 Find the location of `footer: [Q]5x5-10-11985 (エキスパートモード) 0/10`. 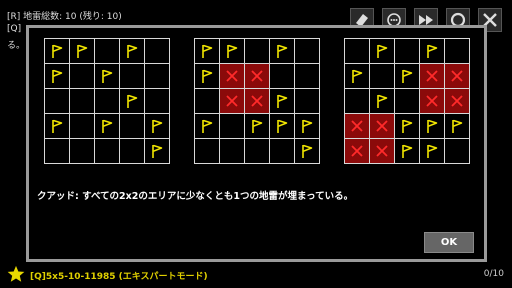

footer: [Q]5x5-10-11985 (エキスパートモード) 0/10 is located at coordinates (256, 275).